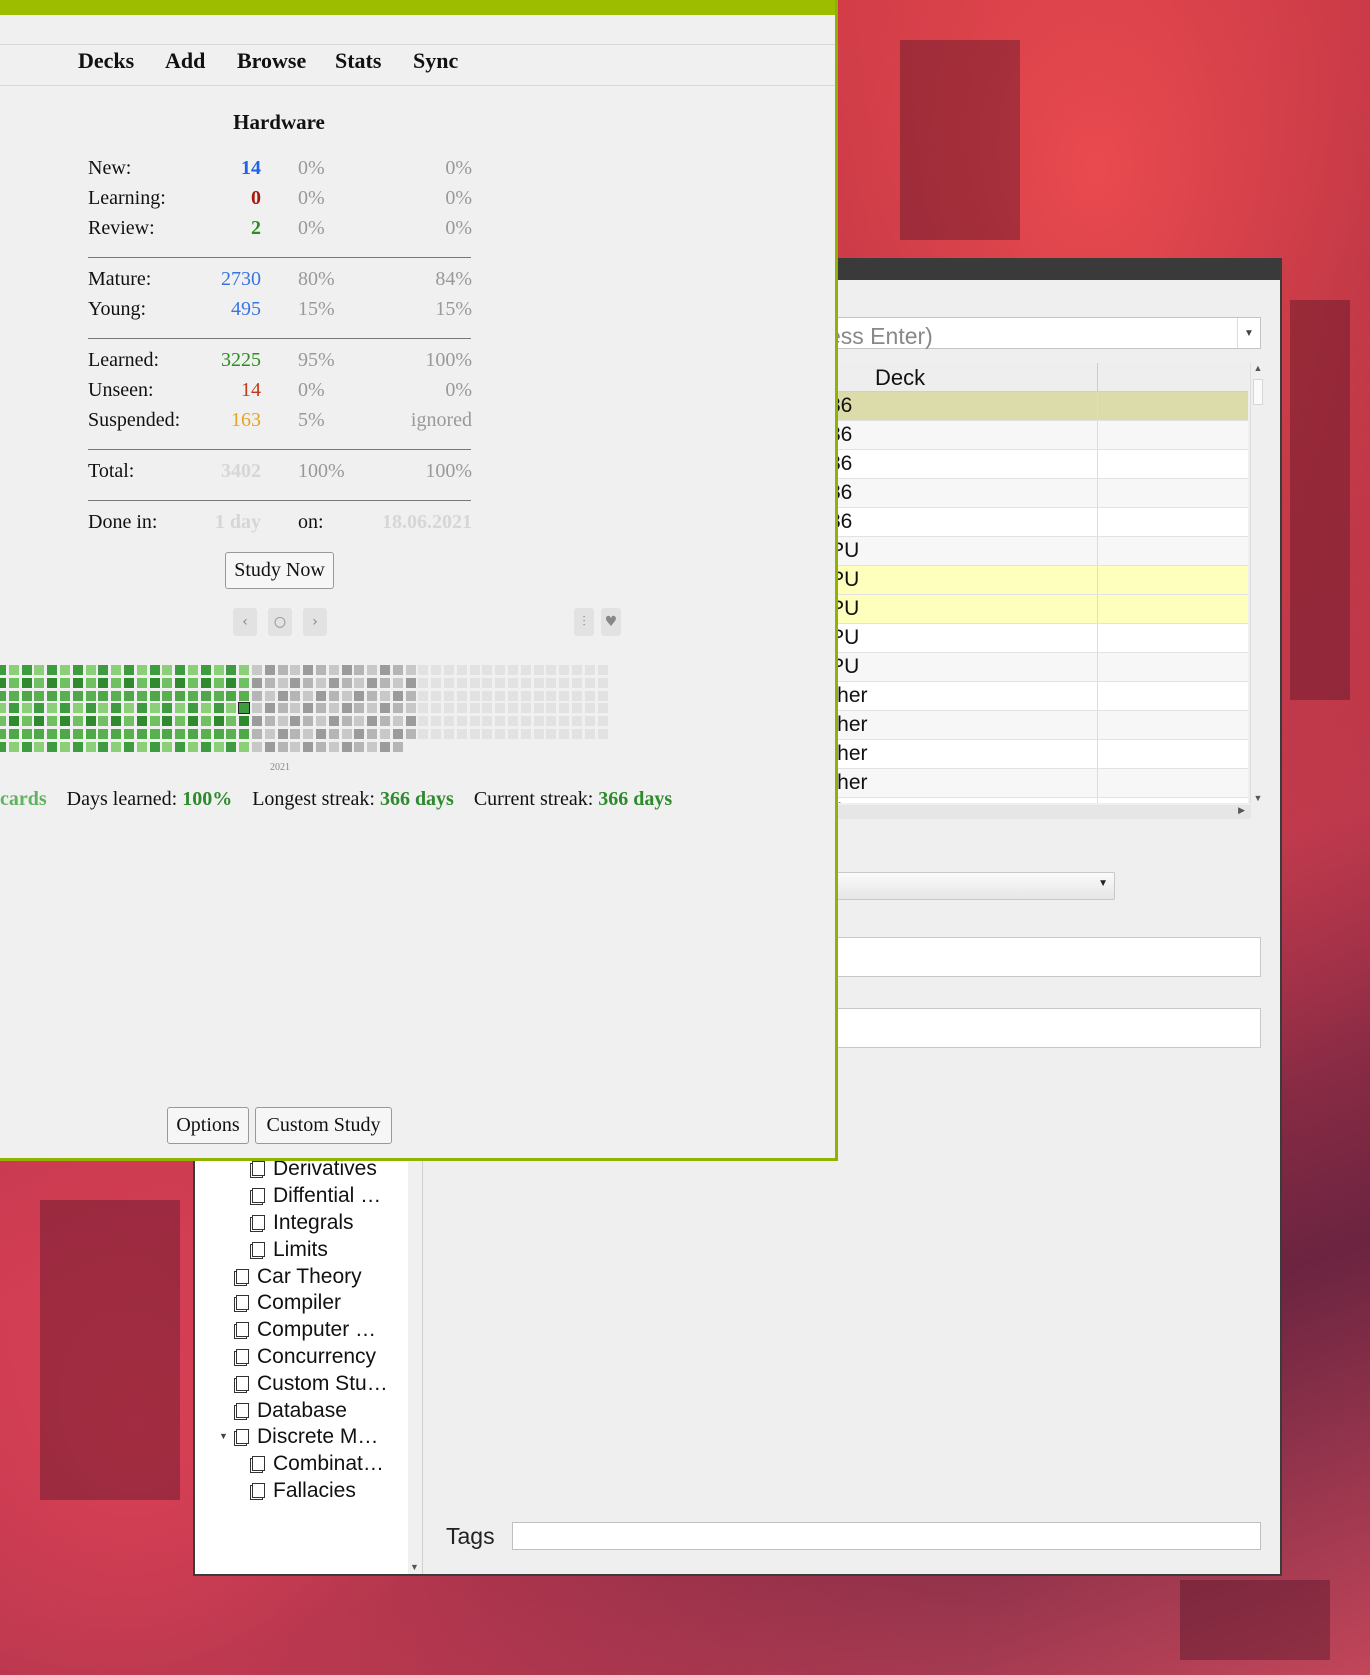 This screenshot has width=1370, height=1675. What do you see at coordinates (288, 1304) in the screenshot?
I see `sidebar-deck-item: Compiler` at bounding box center [288, 1304].